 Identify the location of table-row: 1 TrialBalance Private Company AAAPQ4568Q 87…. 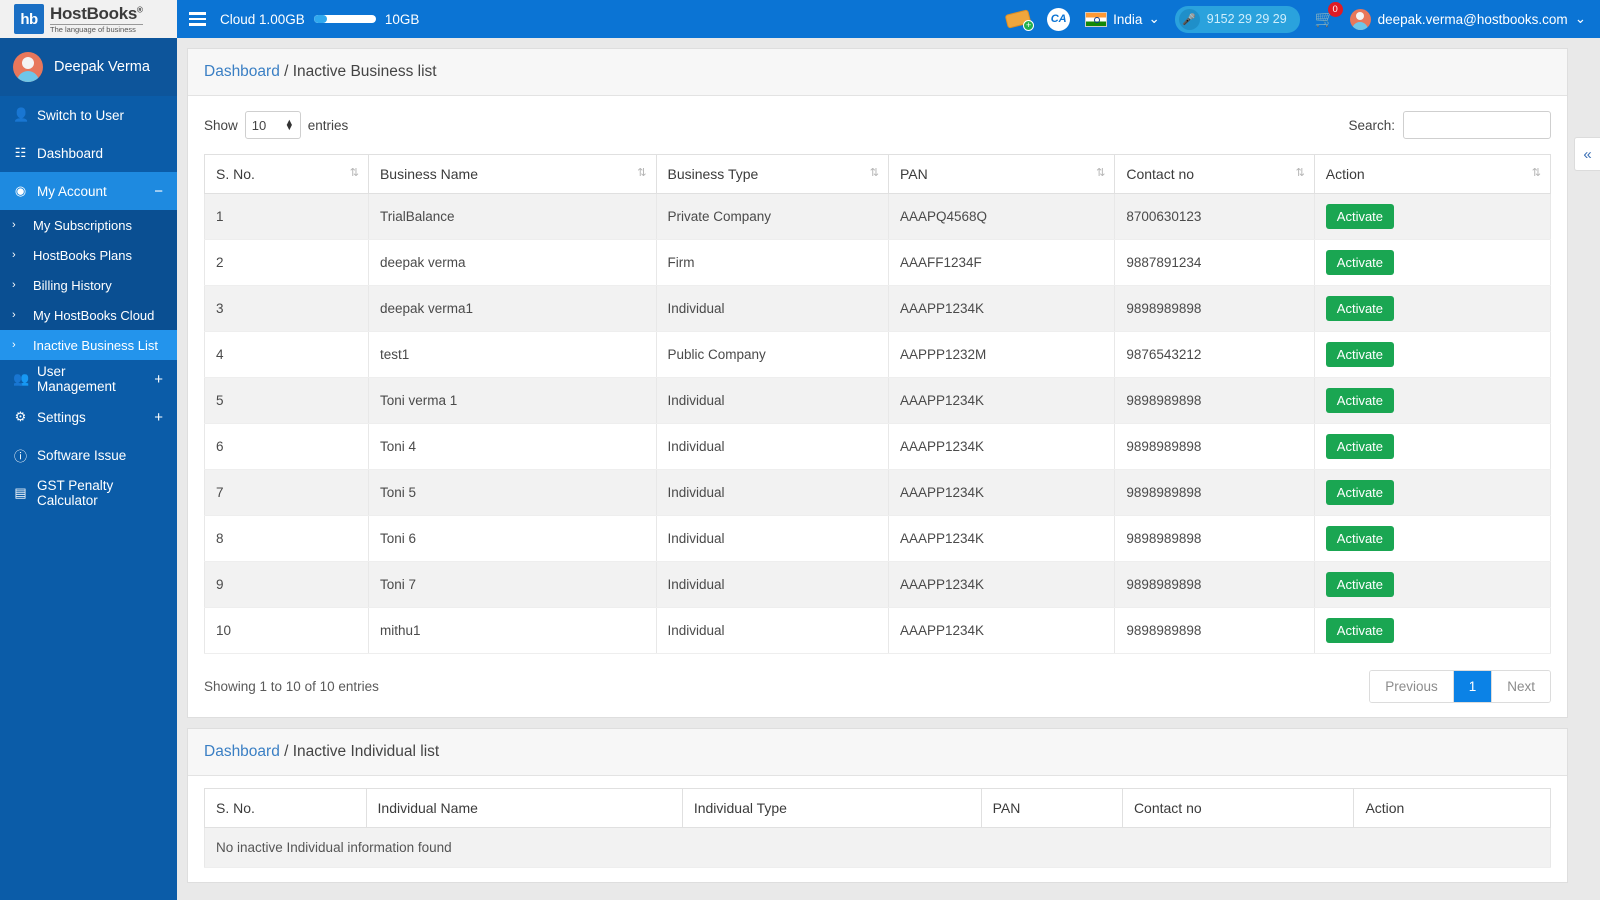
(878, 216).